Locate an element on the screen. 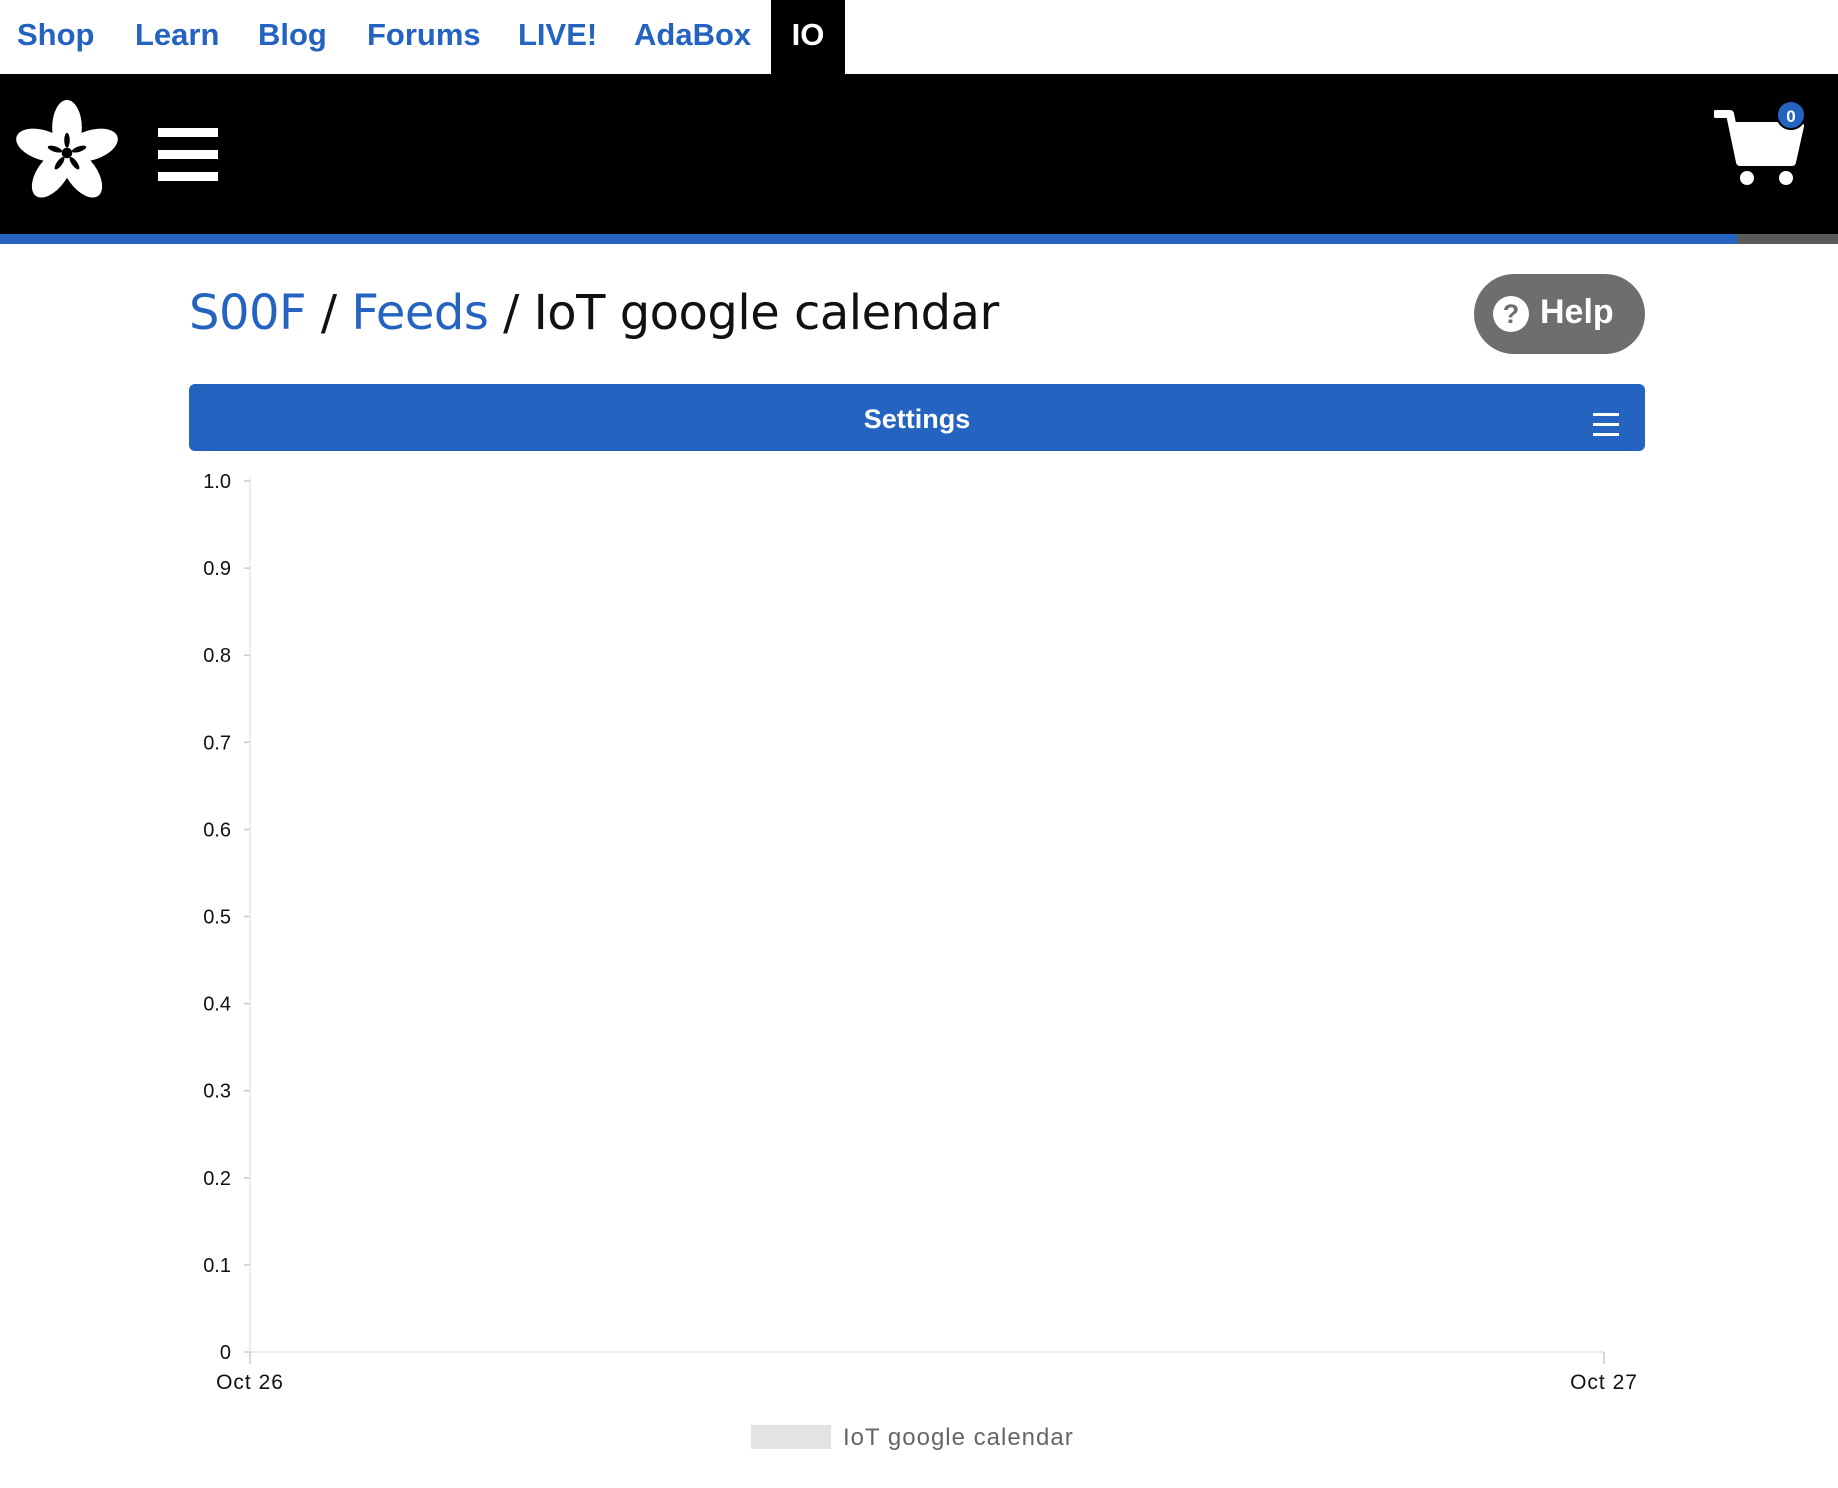 Image resolution: width=1838 pixels, height=1488 pixels. legend-label: IoT google calendar is located at coordinates (958, 1437).